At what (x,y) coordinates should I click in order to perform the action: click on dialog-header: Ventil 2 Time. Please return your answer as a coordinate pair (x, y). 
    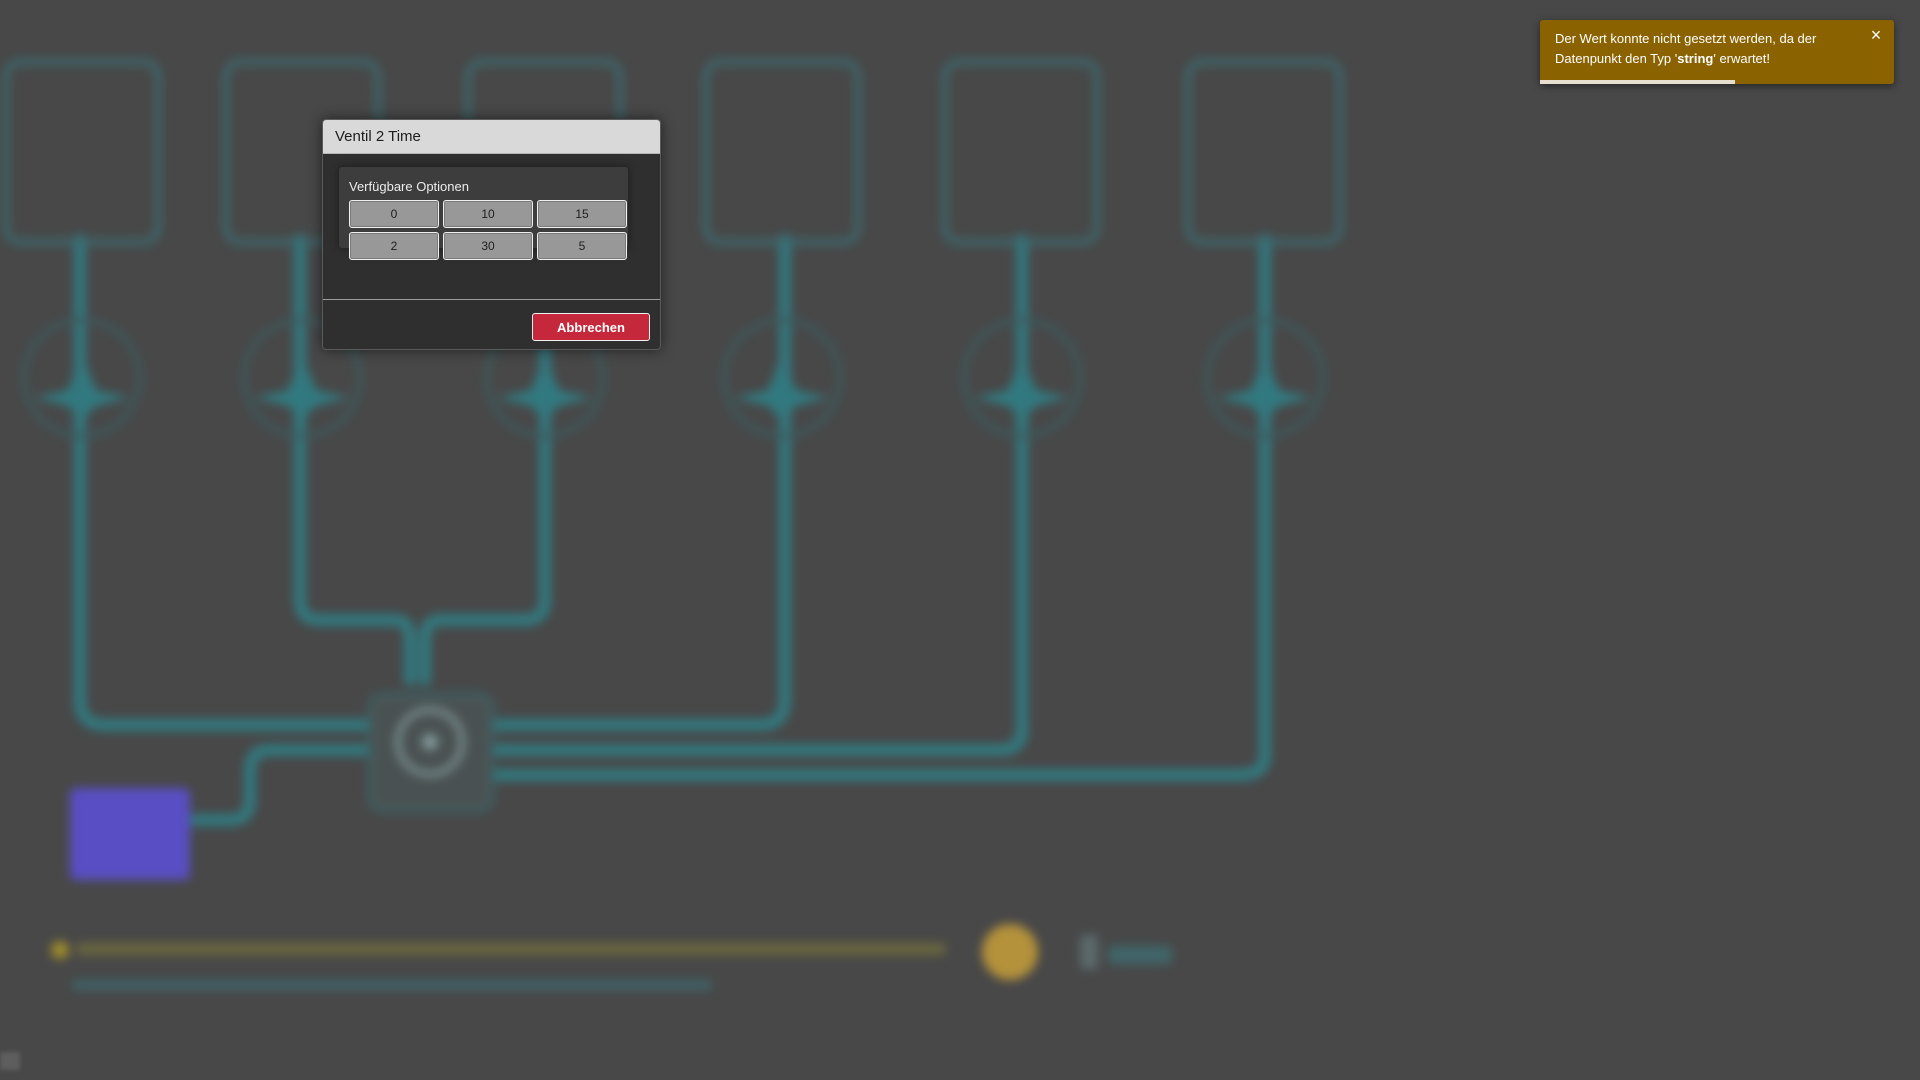
    Looking at the image, I should click on (491, 137).